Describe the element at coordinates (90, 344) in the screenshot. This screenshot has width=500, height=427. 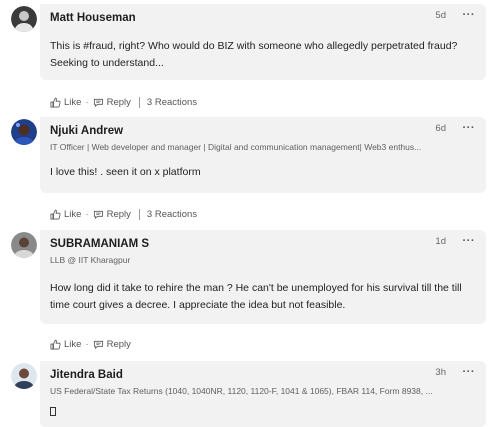
I see `comment-actions: Like · Reply` at that location.